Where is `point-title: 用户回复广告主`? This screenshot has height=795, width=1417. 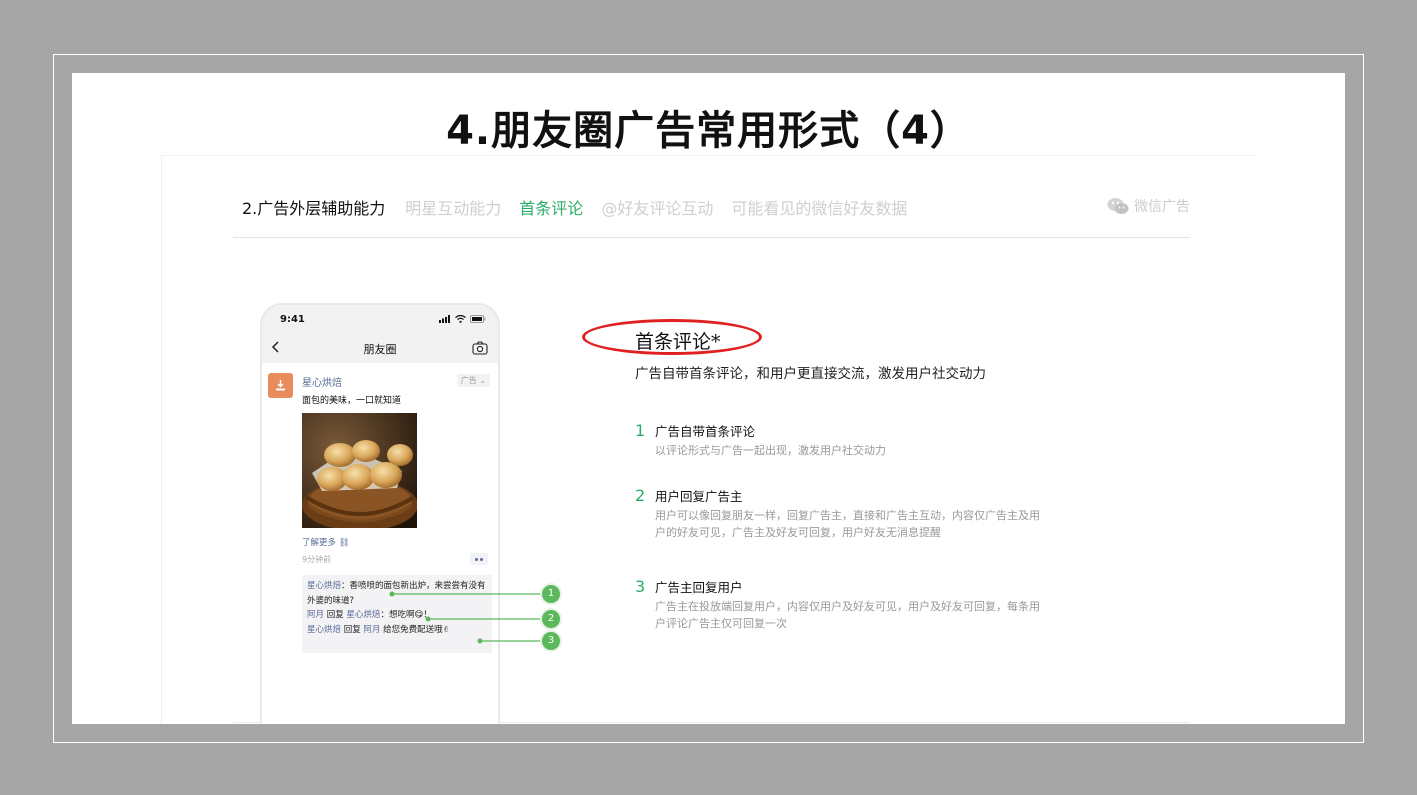 point-title: 用户回复广告主 is located at coordinates (699, 496).